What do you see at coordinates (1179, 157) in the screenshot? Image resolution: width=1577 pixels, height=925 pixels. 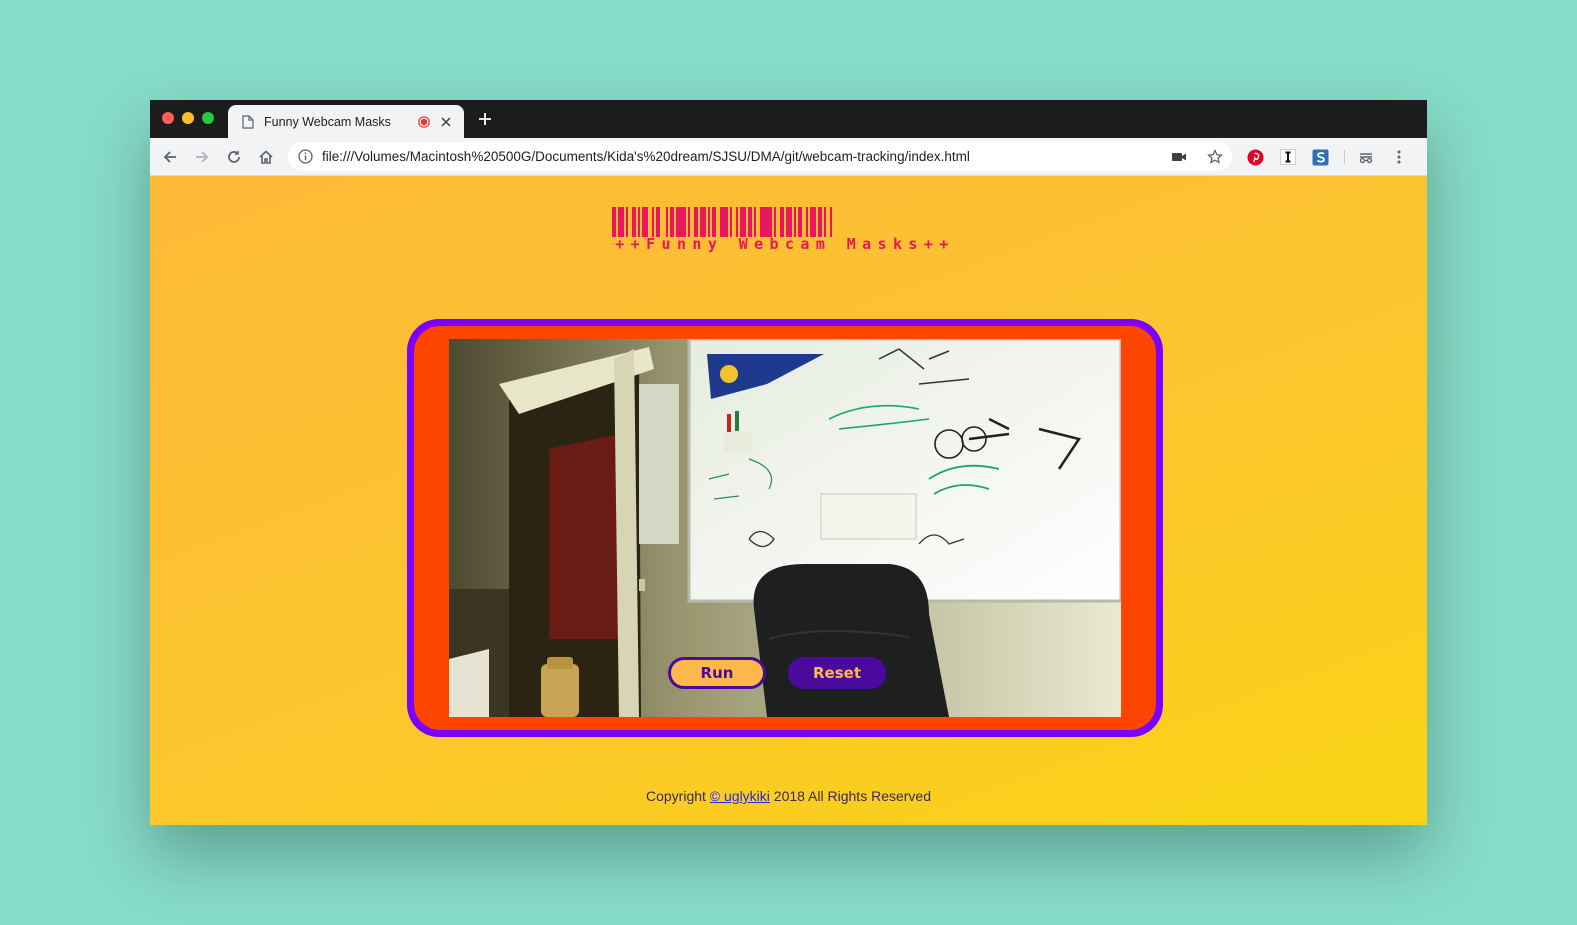 I see `camera-icon` at bounding box center [1179, 157].